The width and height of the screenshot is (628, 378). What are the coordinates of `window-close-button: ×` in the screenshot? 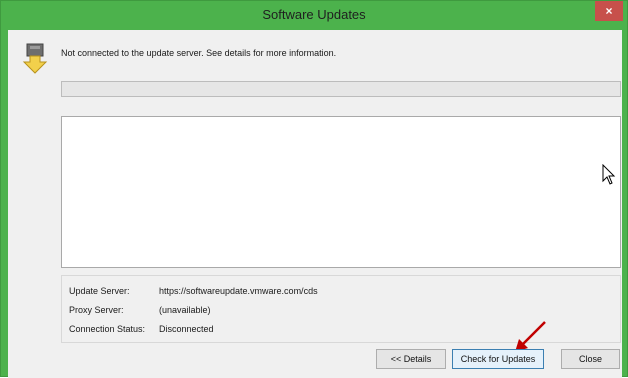 It's located at (609, 11).